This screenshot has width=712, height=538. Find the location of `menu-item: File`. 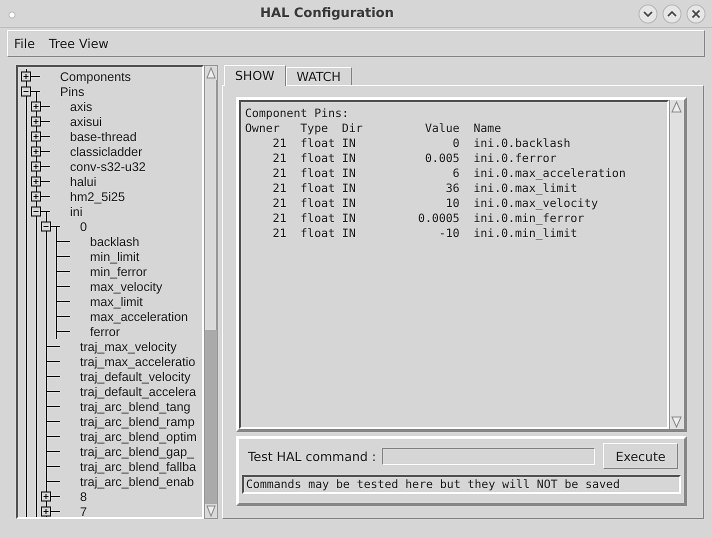

menu-item: File is located at coordinates (24, 43).